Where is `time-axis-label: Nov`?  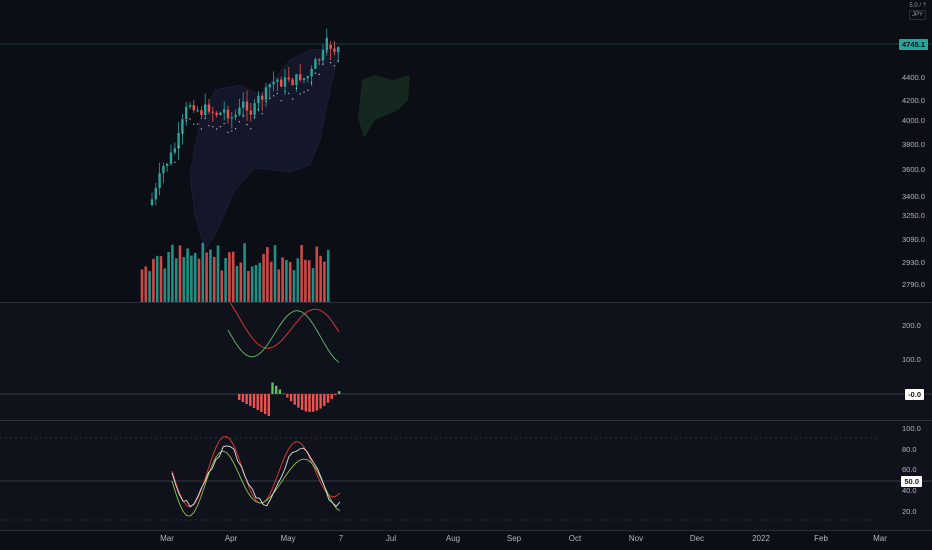
time-axis-label: Nov is located at coordinates (636, 538).